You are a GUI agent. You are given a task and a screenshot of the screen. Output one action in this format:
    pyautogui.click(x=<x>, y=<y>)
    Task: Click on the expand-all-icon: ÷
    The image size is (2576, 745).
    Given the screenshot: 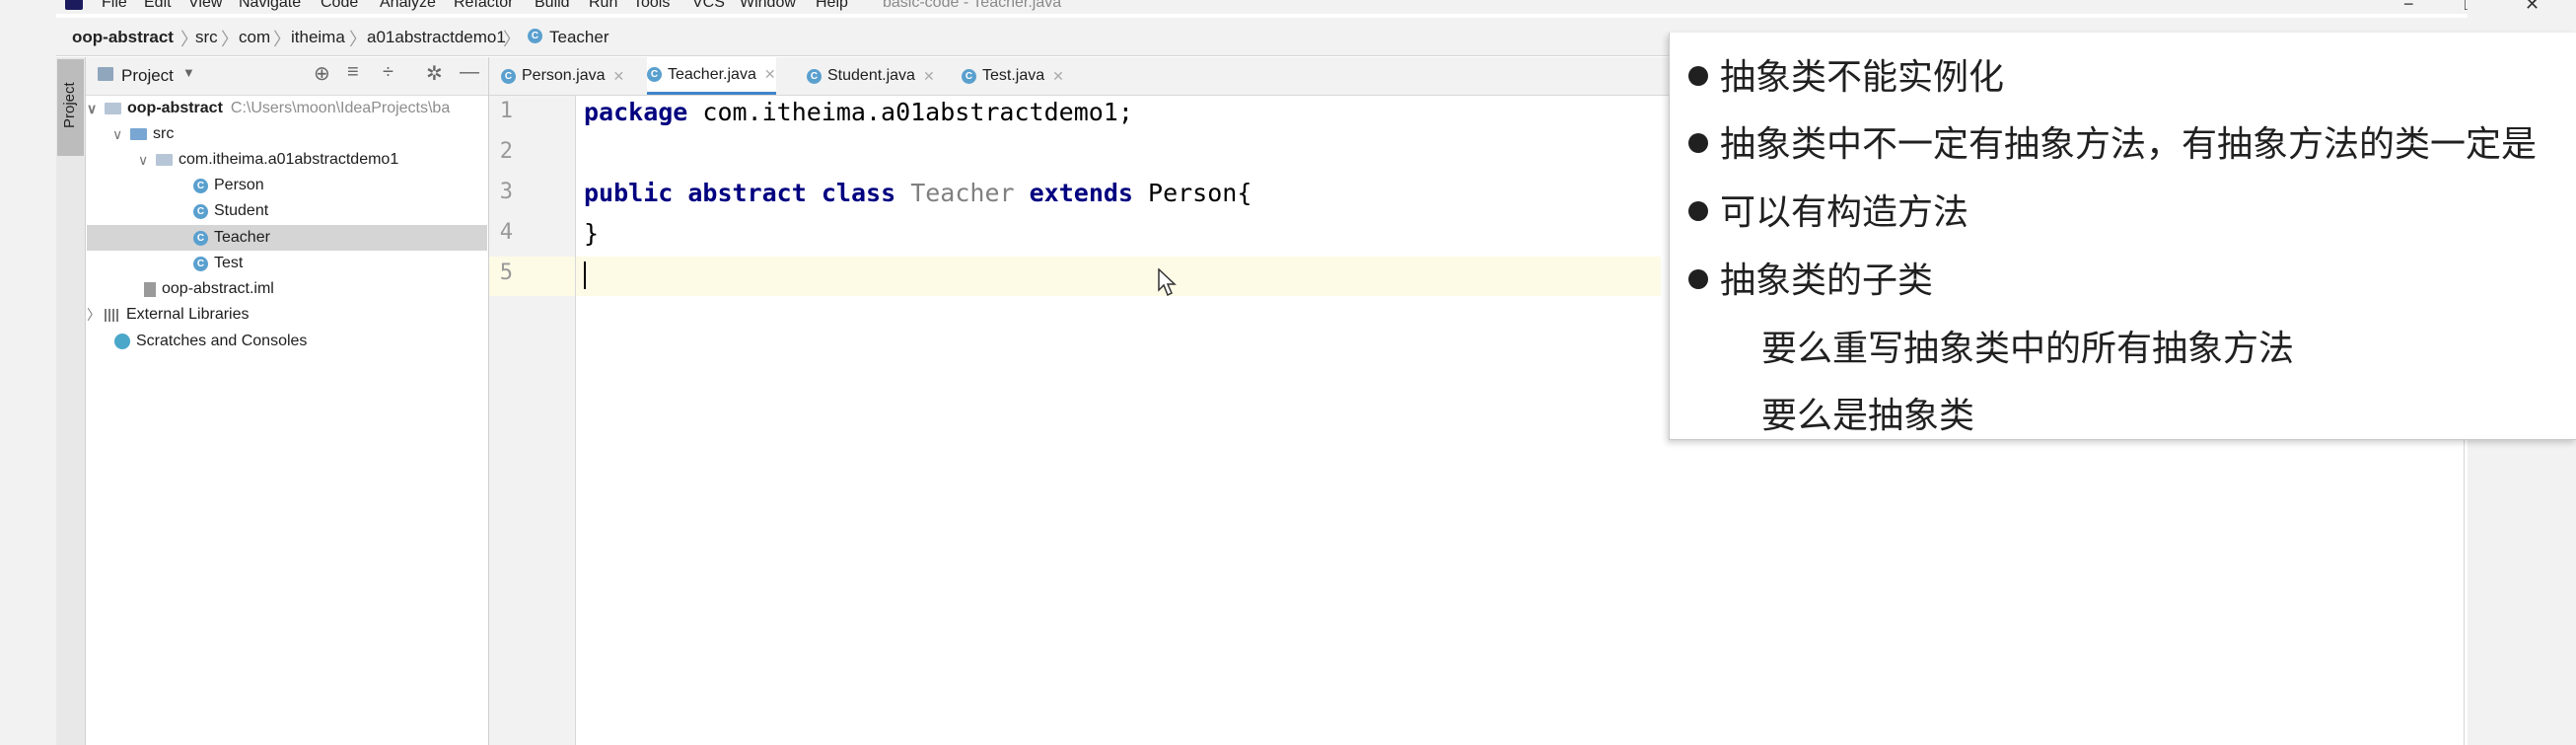 What is the action you would take?
    pyautogui.click(x=388, y=72)
    